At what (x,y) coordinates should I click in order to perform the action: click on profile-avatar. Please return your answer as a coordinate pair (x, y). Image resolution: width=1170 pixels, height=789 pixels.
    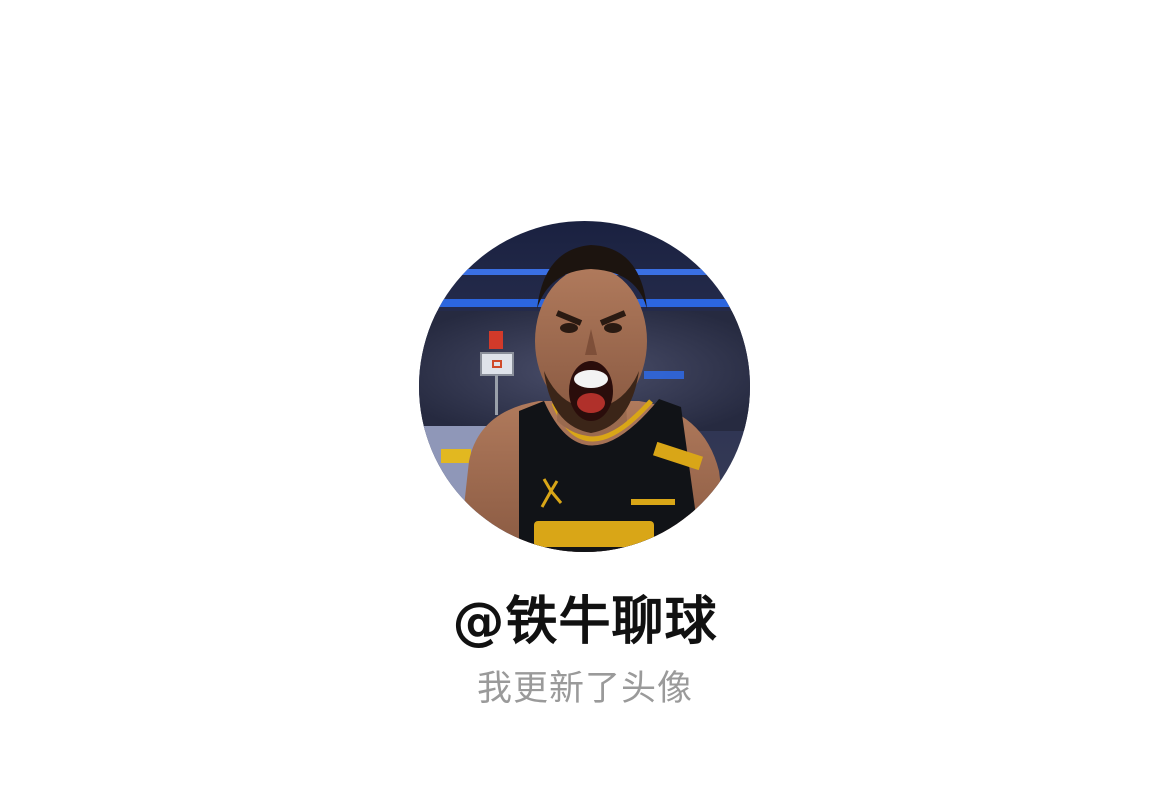
    Looking at the image, I should click on (584, 386).